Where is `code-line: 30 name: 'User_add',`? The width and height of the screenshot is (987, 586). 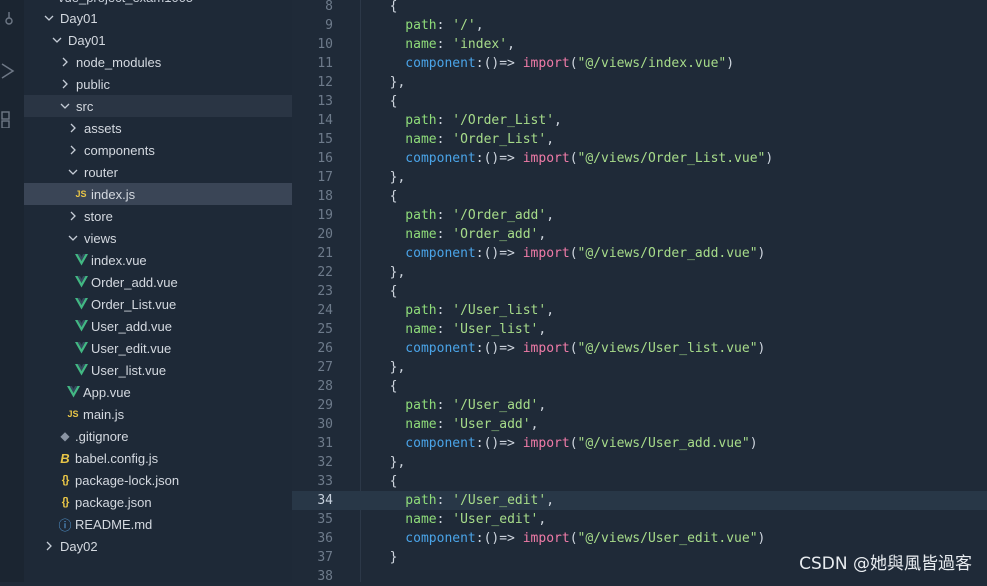 code-line: 30 name: 'User_add', is located at coordinates (639, 424).